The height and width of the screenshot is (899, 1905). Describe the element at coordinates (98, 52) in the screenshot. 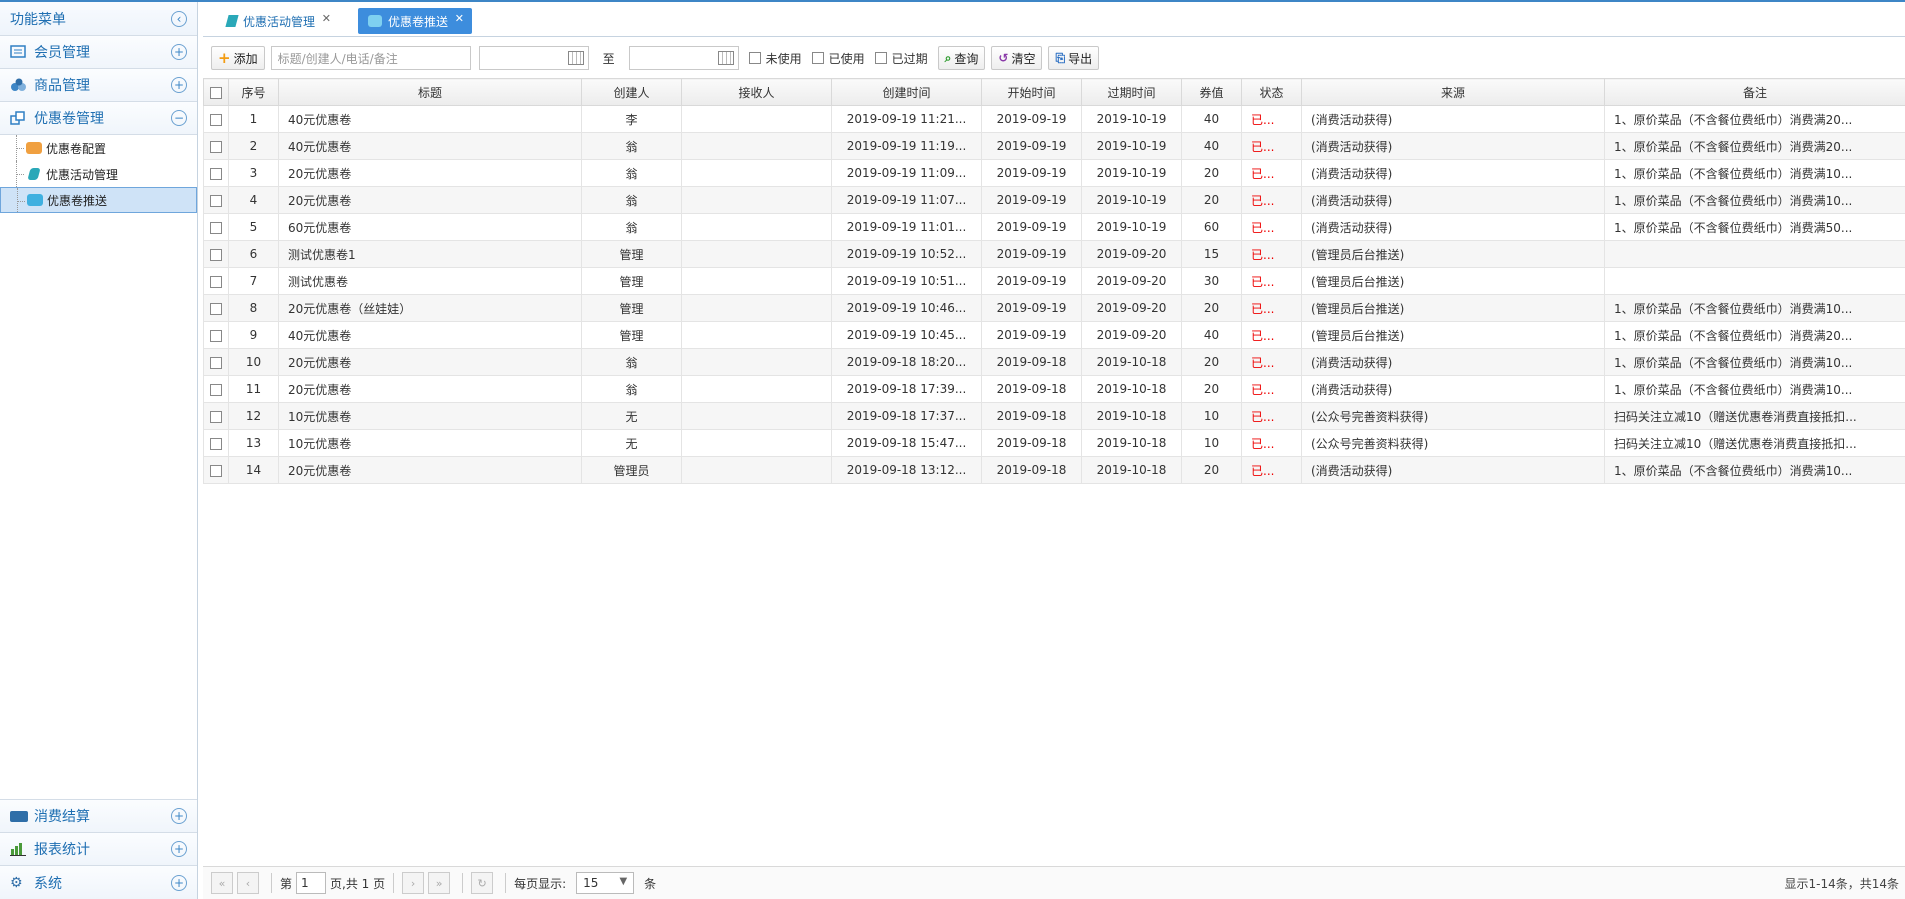

I see `sidebar-group-member: 会员管理 +` at that location.